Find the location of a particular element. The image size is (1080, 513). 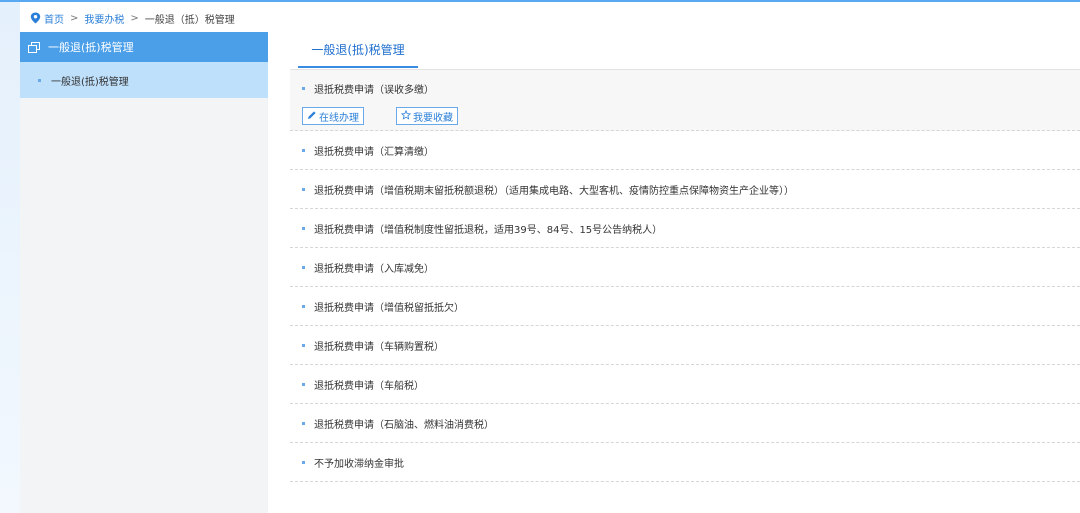

online-handle-button: 在线办理 is located at coordinates (333, 116).